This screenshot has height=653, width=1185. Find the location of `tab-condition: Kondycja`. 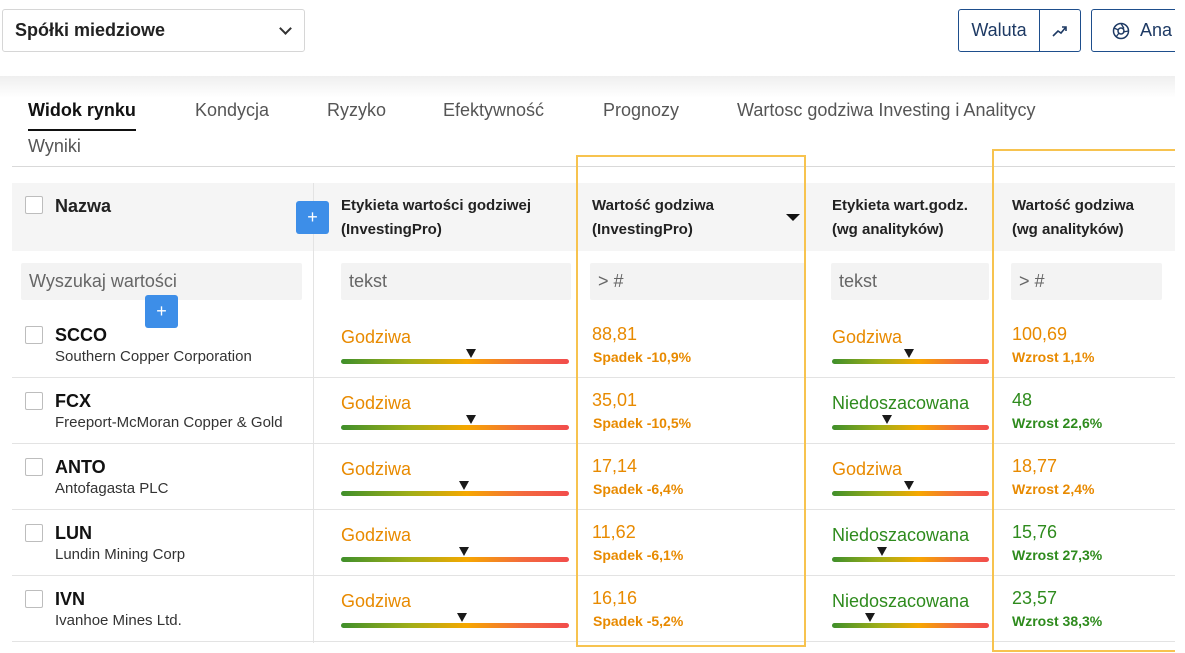

tab-condition: Kondycja is located at coordinates (232, 110).